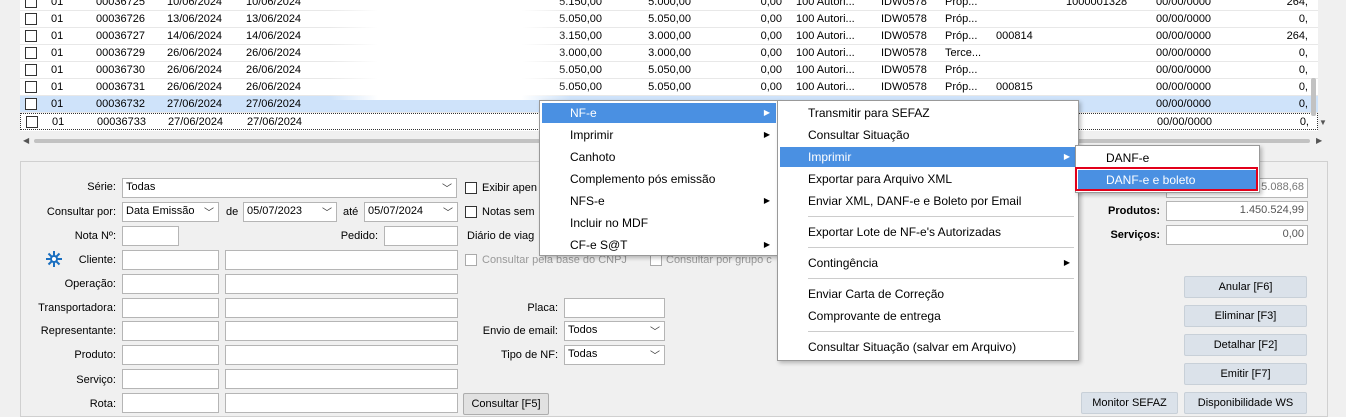  Describe the element at coordinates (101, 187) in the screenshot. I see `serie-label: Série:` at that location.